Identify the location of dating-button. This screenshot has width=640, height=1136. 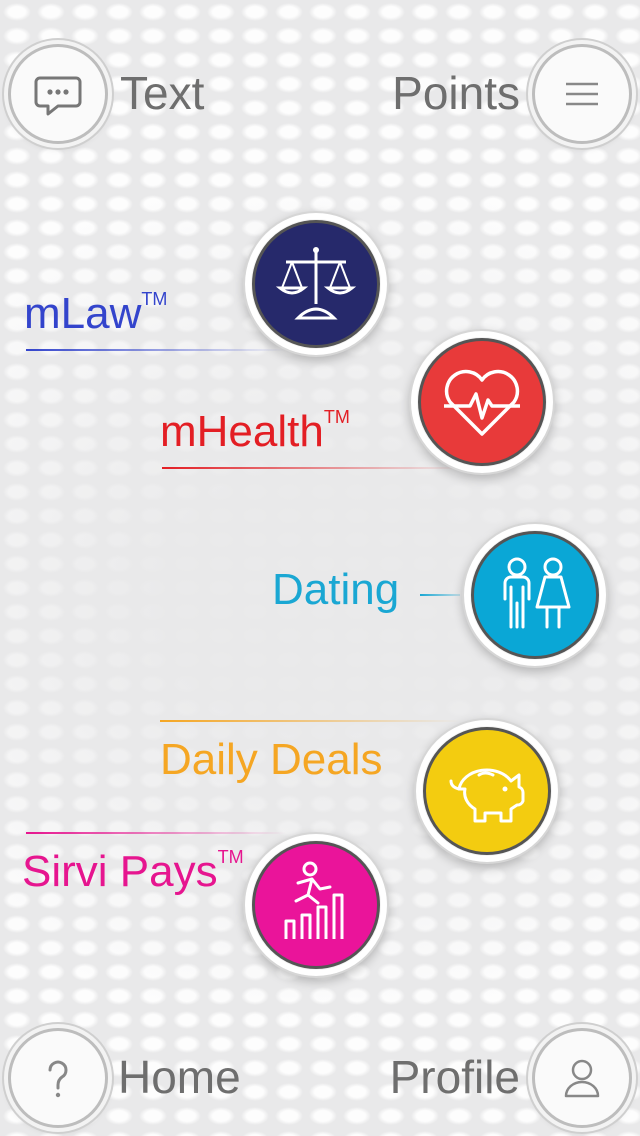
(535, 595).